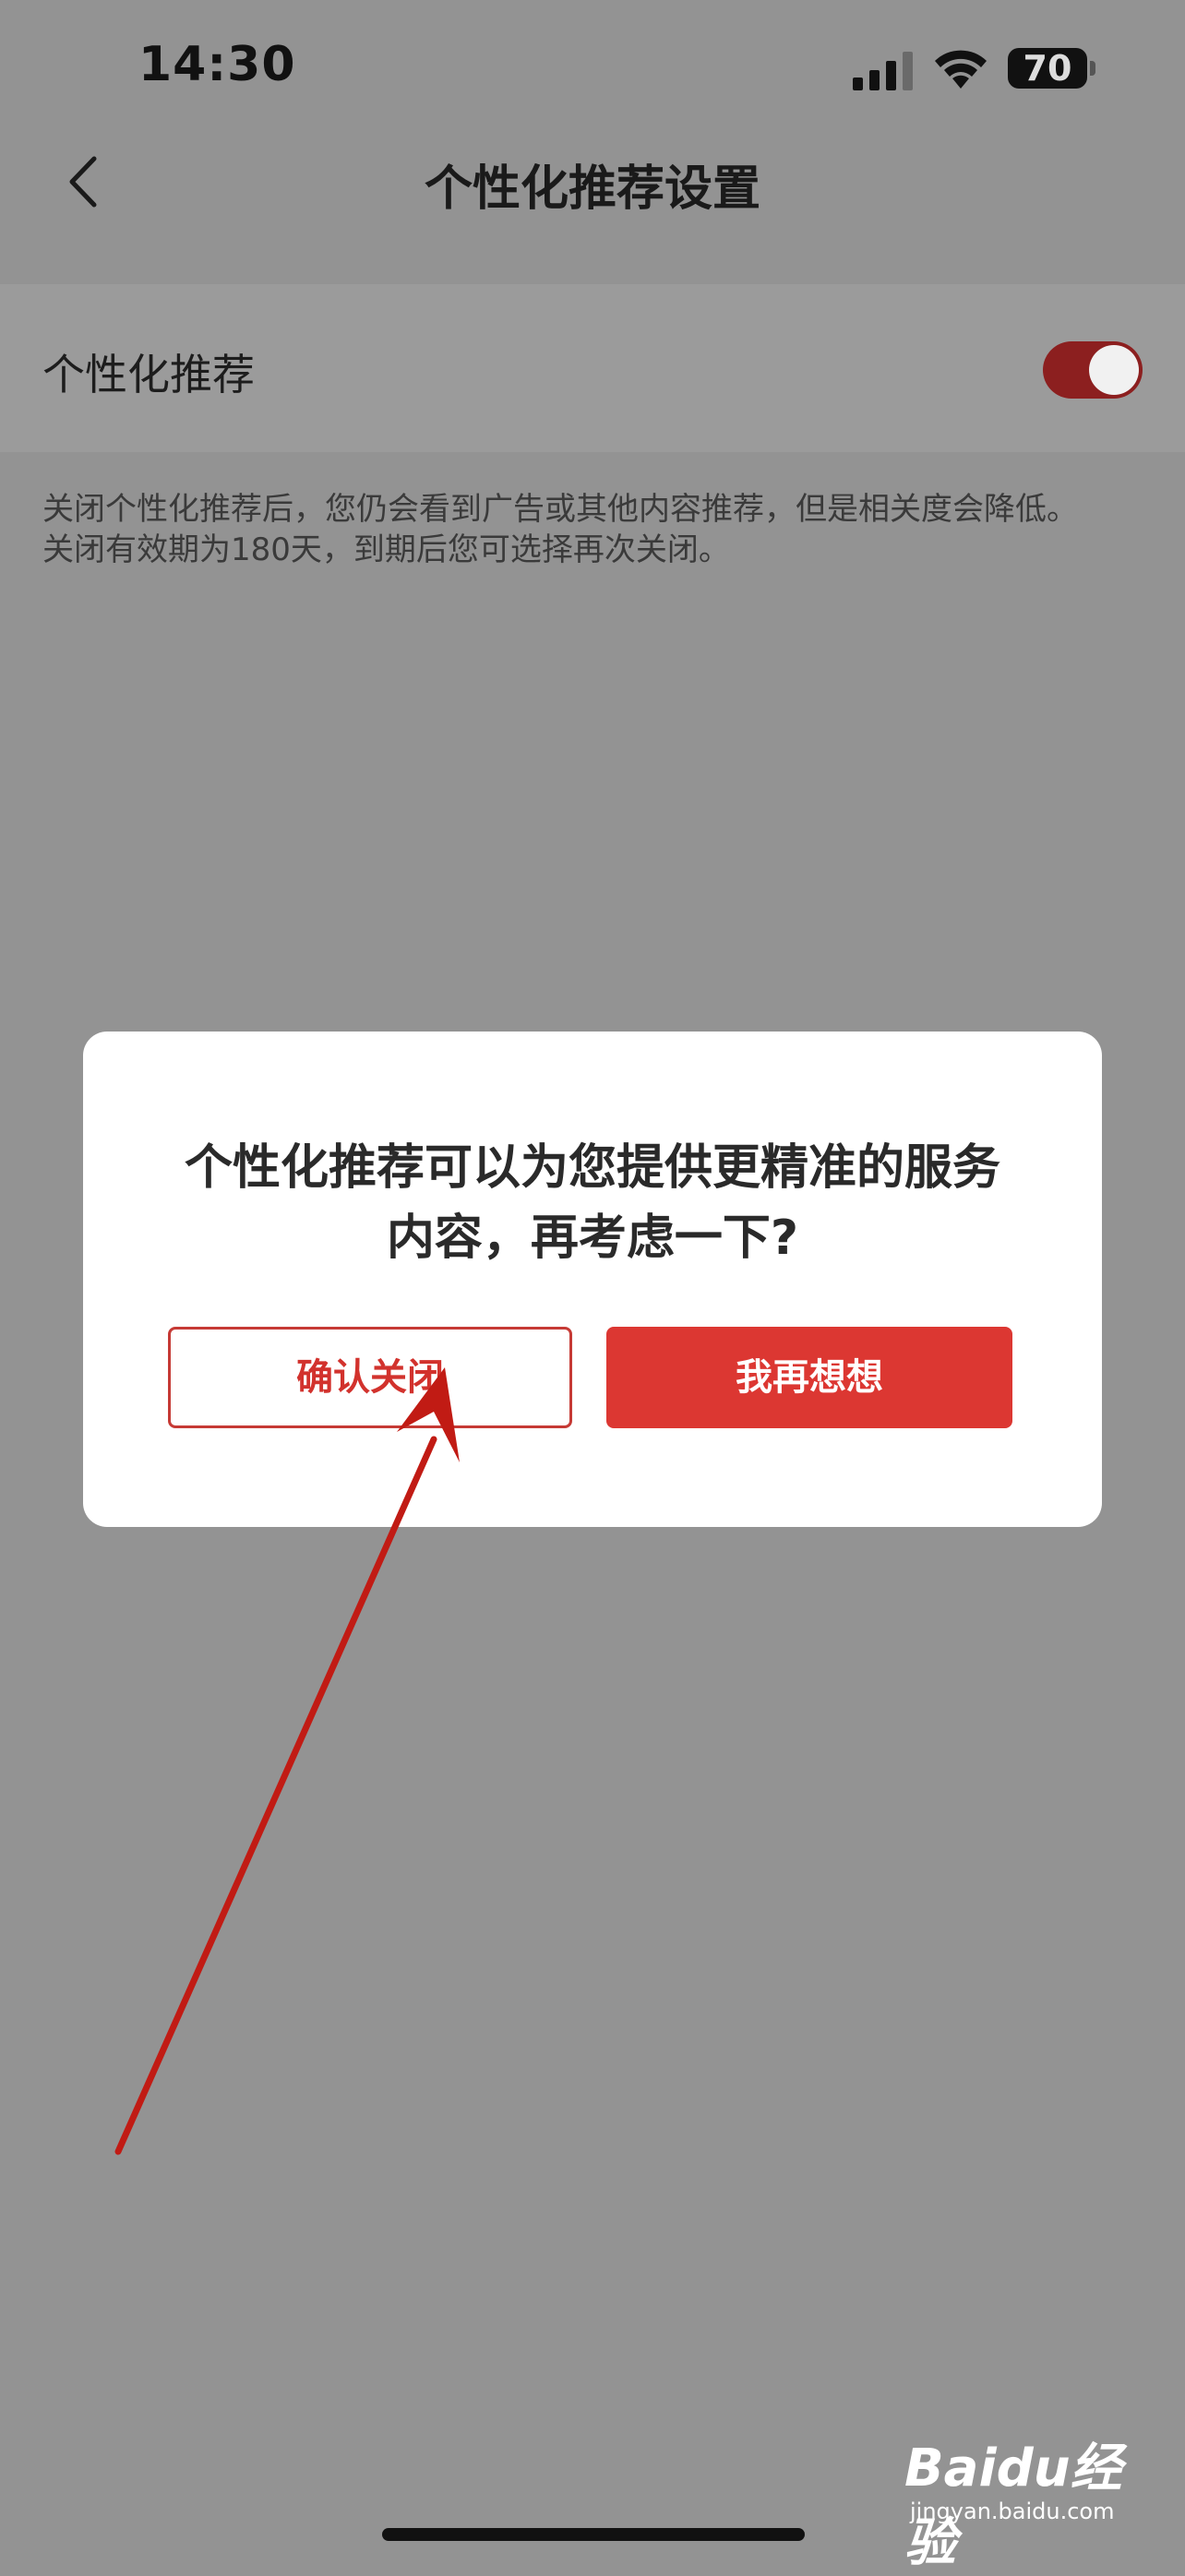 This screenshot has height=2576, width=1185. What do you see at coordinates (961, 69) in the screenshot?
I see `wifi-icon` at bounding box center [961, 69].